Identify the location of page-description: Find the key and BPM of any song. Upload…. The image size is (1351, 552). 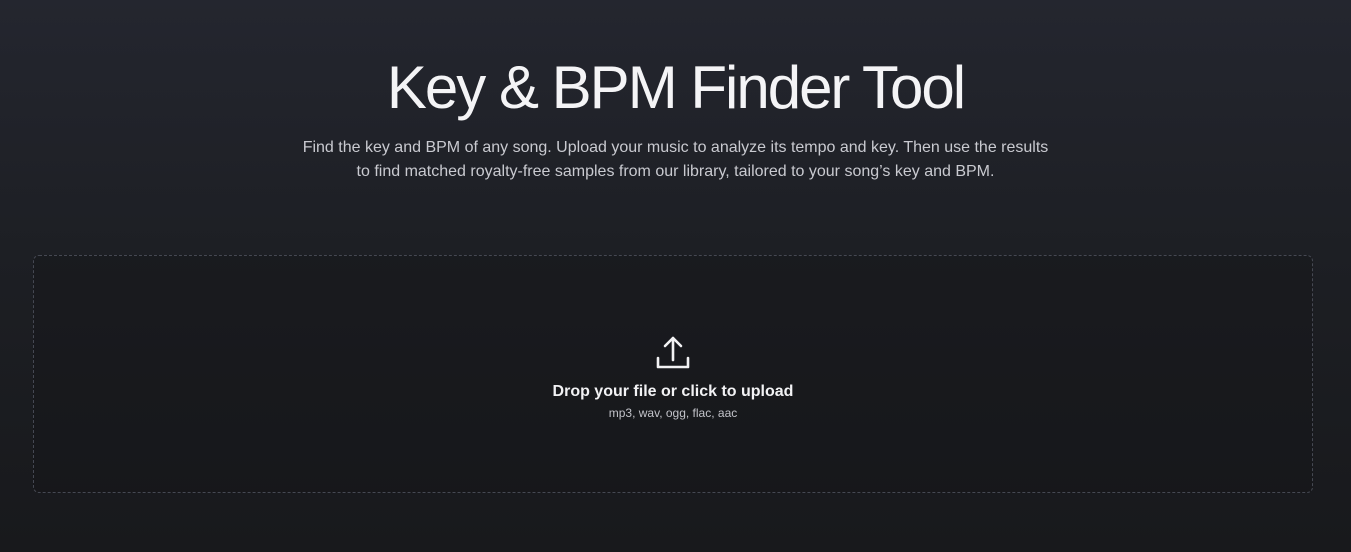
(675, 159).